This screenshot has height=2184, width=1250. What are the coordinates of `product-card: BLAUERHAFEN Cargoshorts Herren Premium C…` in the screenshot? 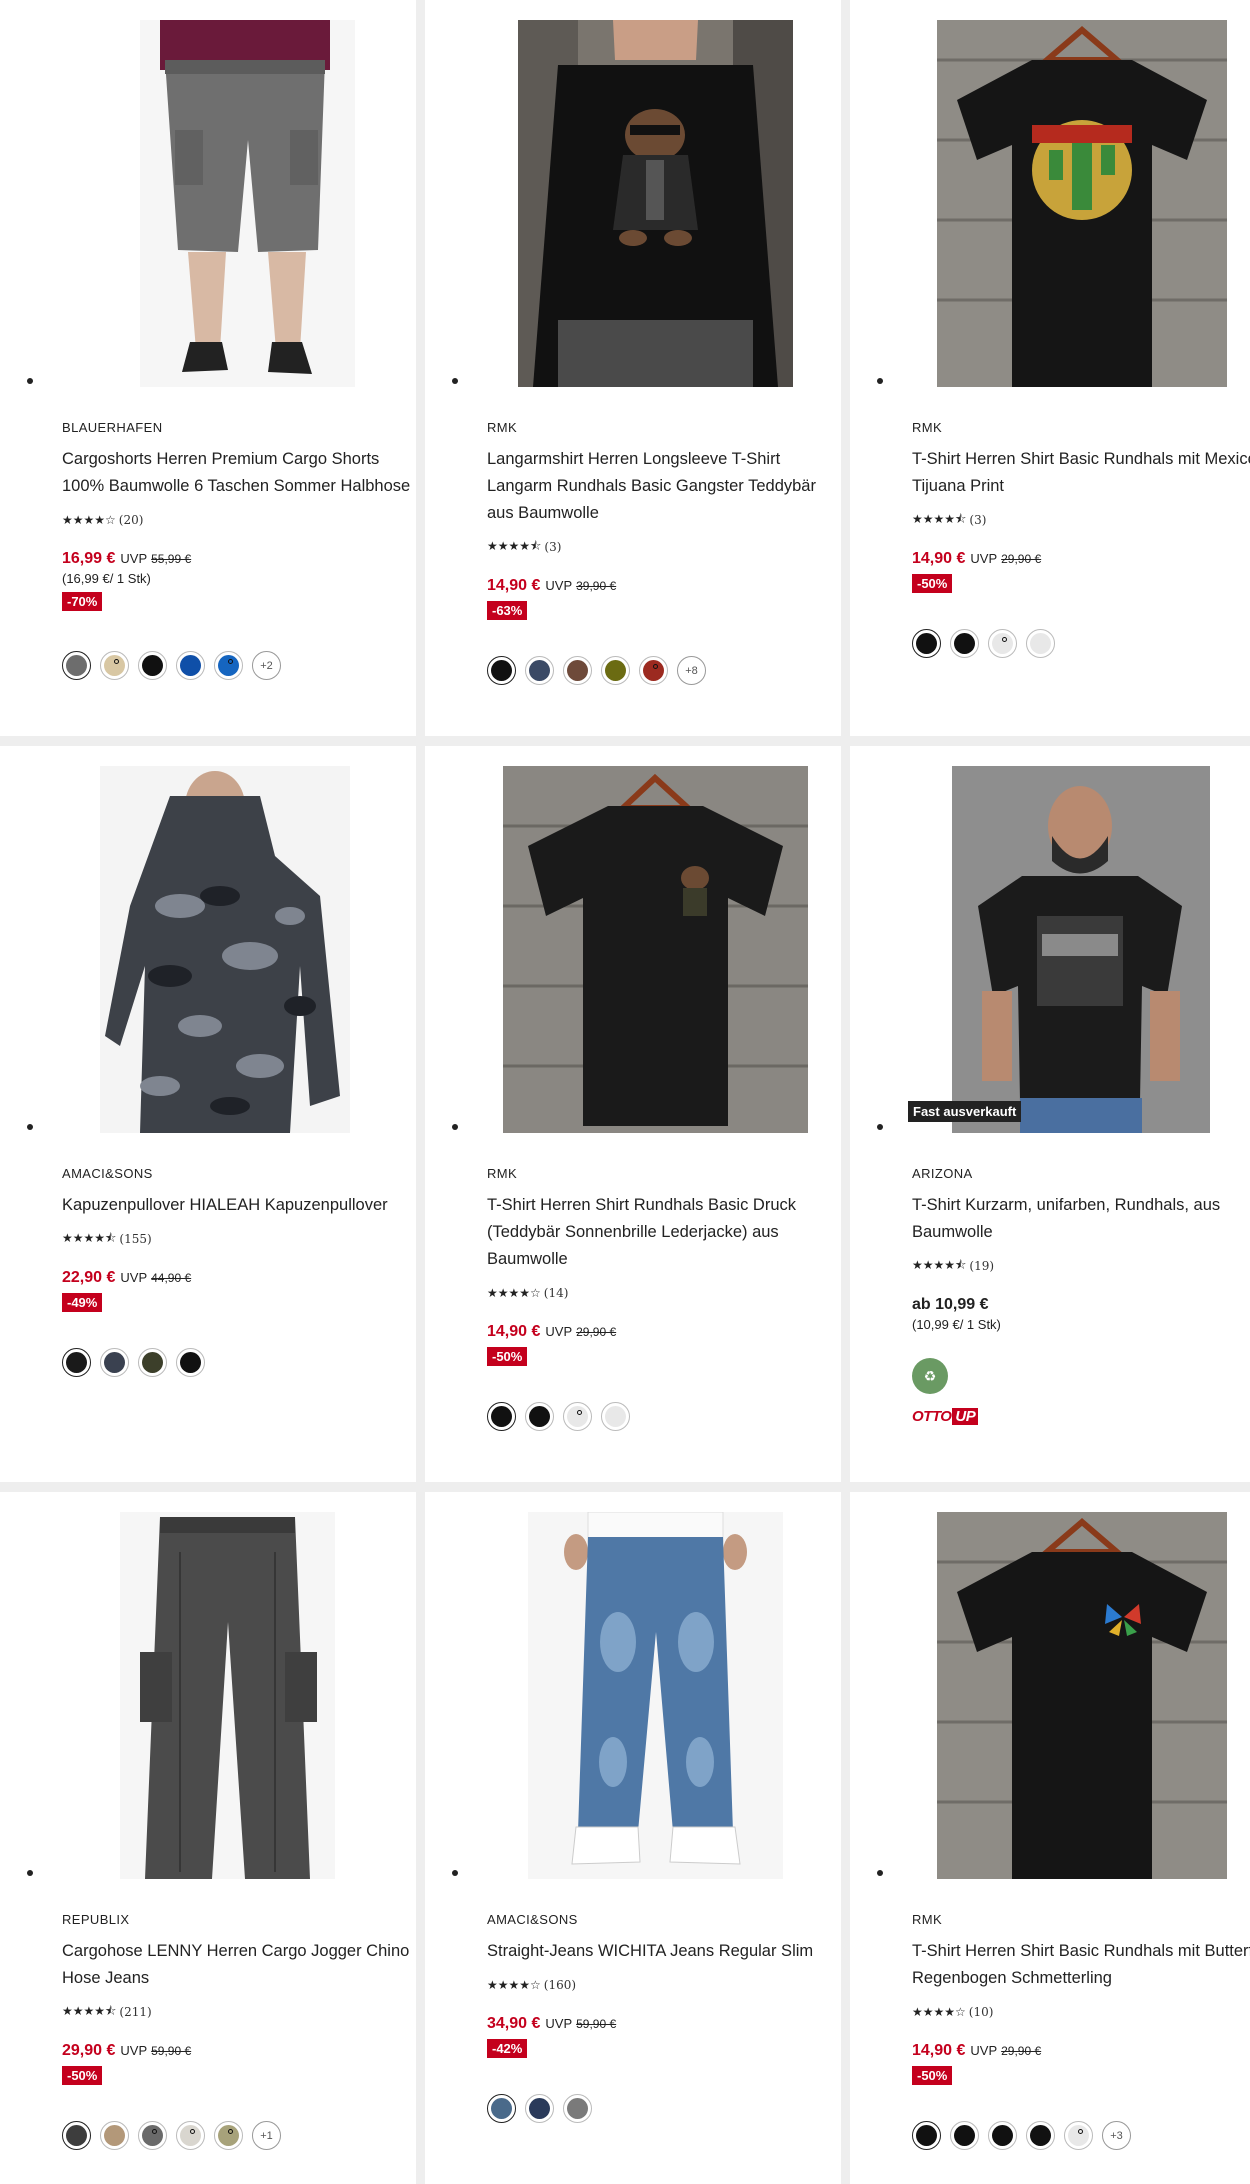 It's located at (208, 368).